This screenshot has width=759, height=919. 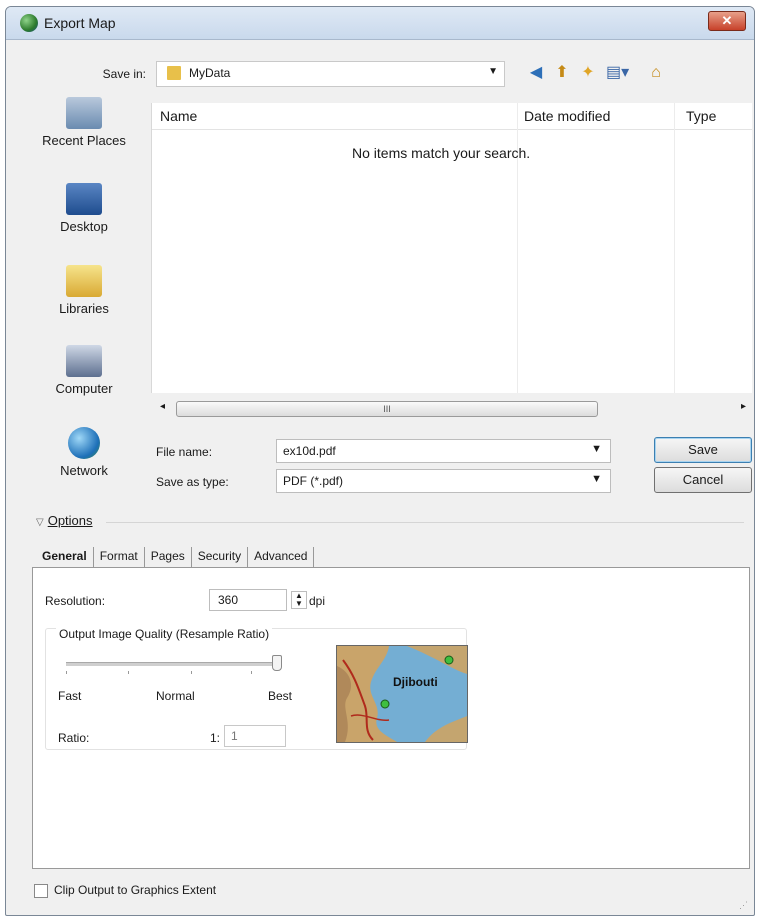 What do you see at coordinates (135, 890) in the screenshot?
I see `clip-output-label: Clip Output to Graphics Extent` at bounding box center [135, 890].